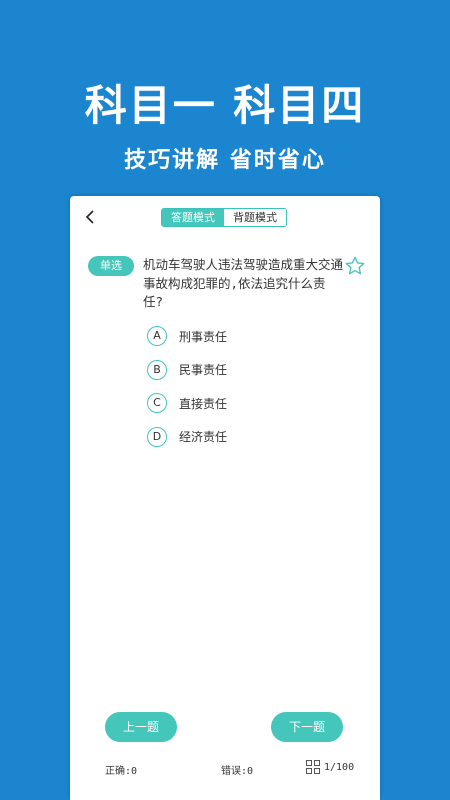  I want to click on option-text: 民事责任, so click(203, 370).